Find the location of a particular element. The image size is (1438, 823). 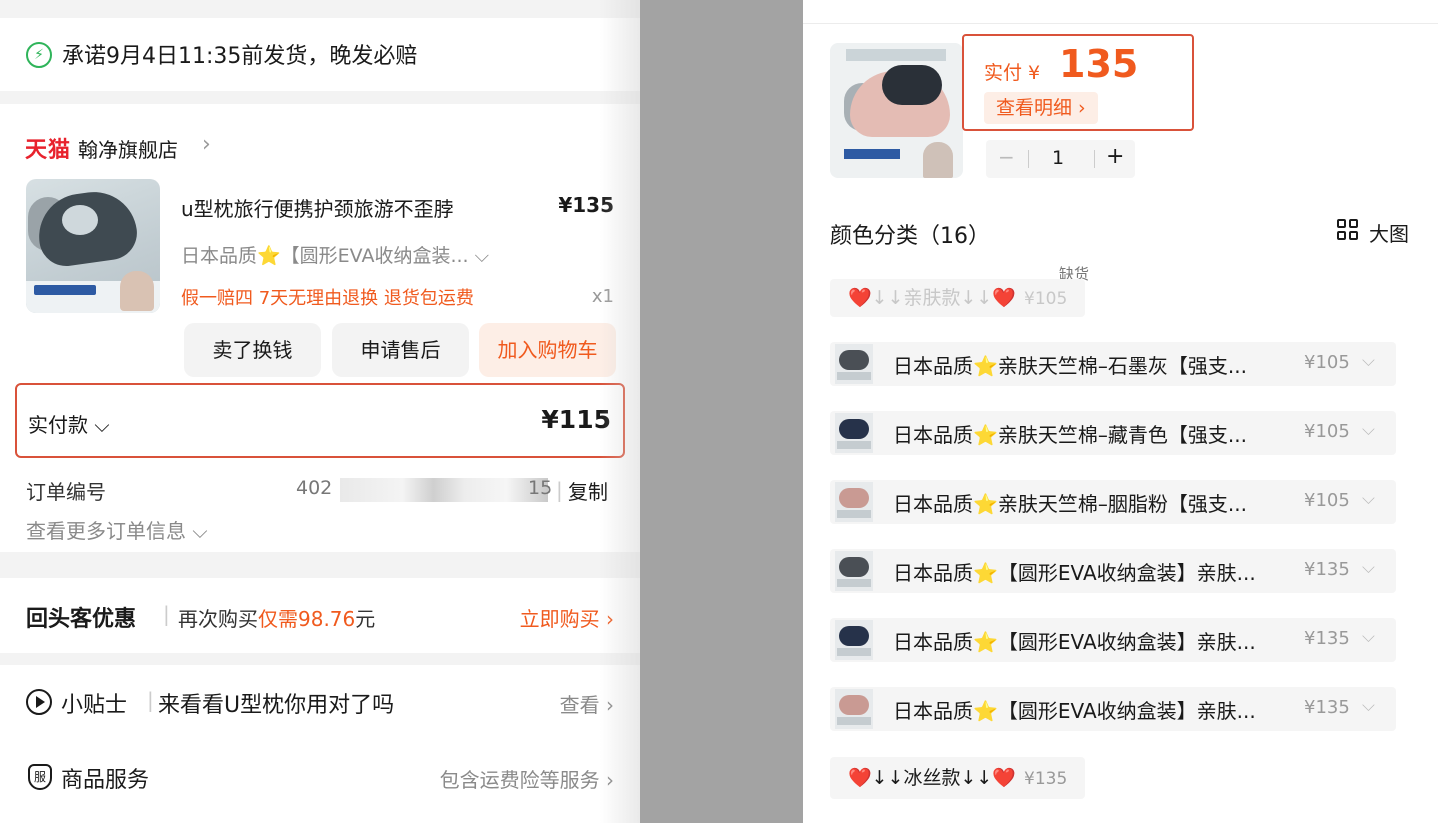

add-to-cart-button: 加入购物车 is located at coordinates (547, 350).